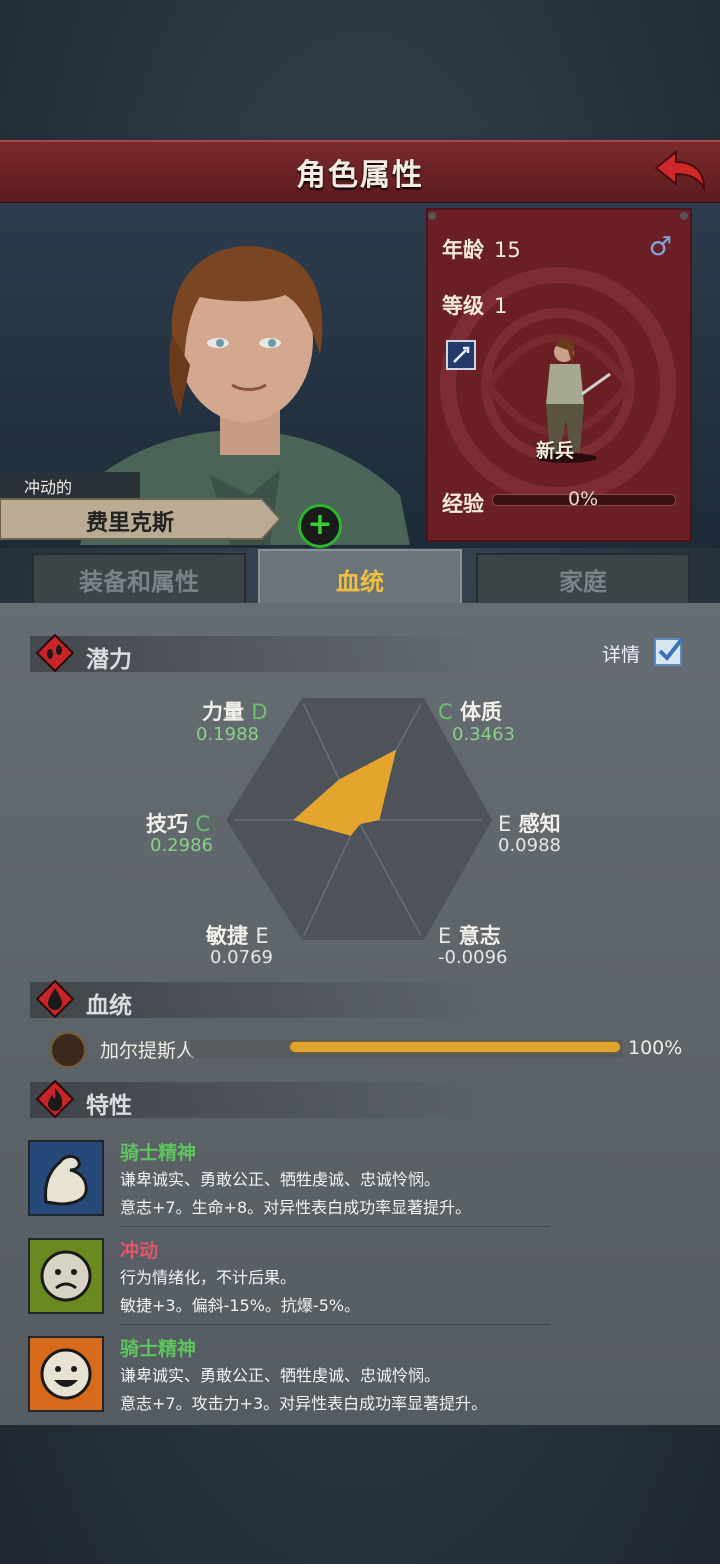 The image size is (720, 1564). What do you see at coordinates (469, 936) in the screenshot?
I see `stat-willpower: E 意志` at bounding box center [469, 936].